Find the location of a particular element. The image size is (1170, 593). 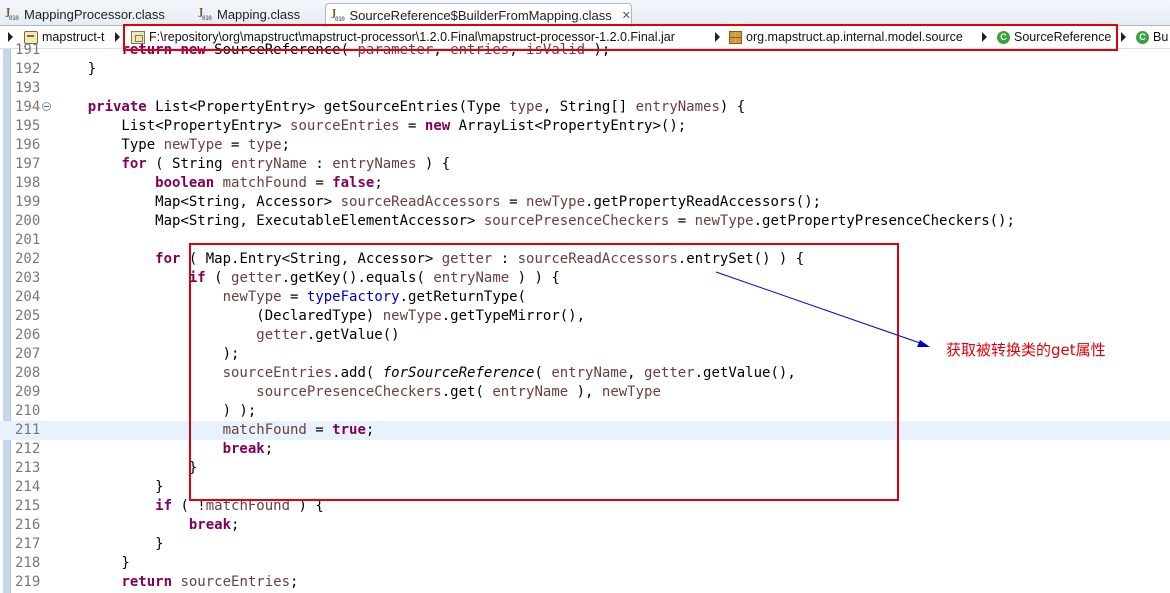

line-number: 191 is located at coordinates (28, 50).